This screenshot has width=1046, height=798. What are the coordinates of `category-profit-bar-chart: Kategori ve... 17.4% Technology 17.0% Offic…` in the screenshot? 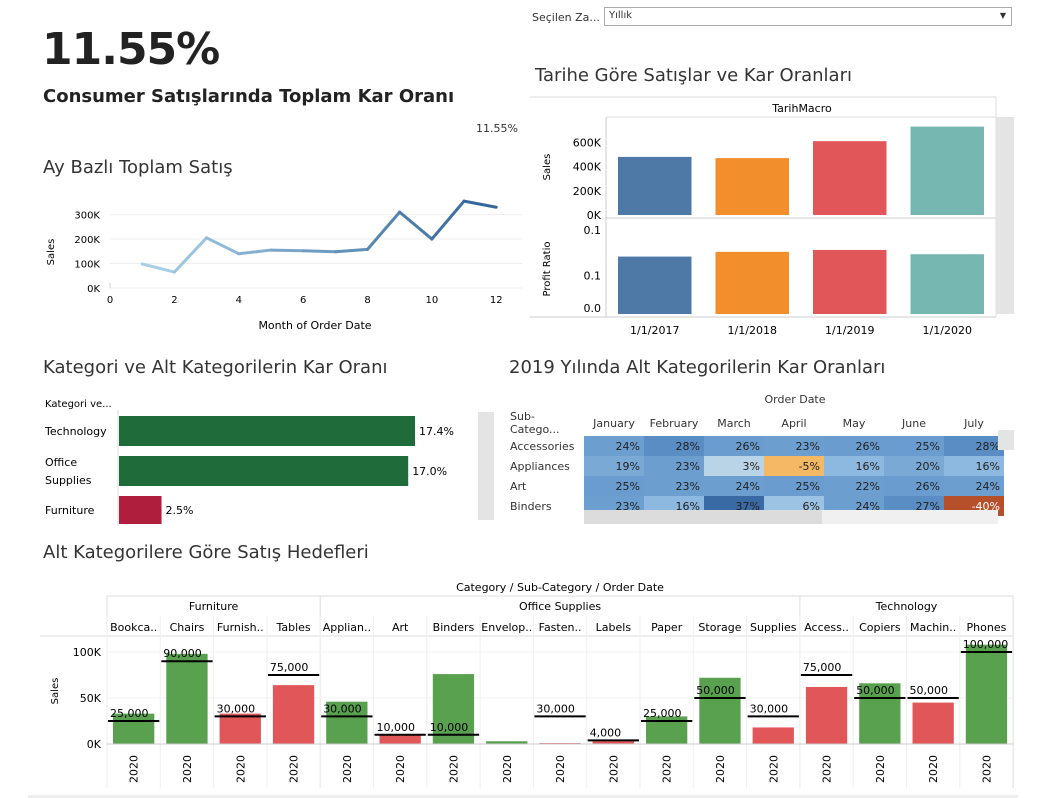 It's located at (269, 462).